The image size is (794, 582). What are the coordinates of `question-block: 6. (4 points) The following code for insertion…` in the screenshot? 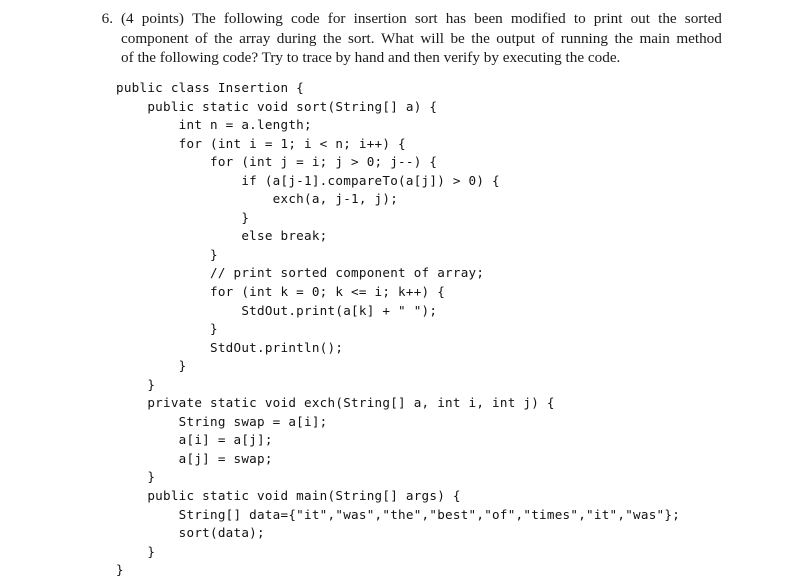 It's located at (409, 38).